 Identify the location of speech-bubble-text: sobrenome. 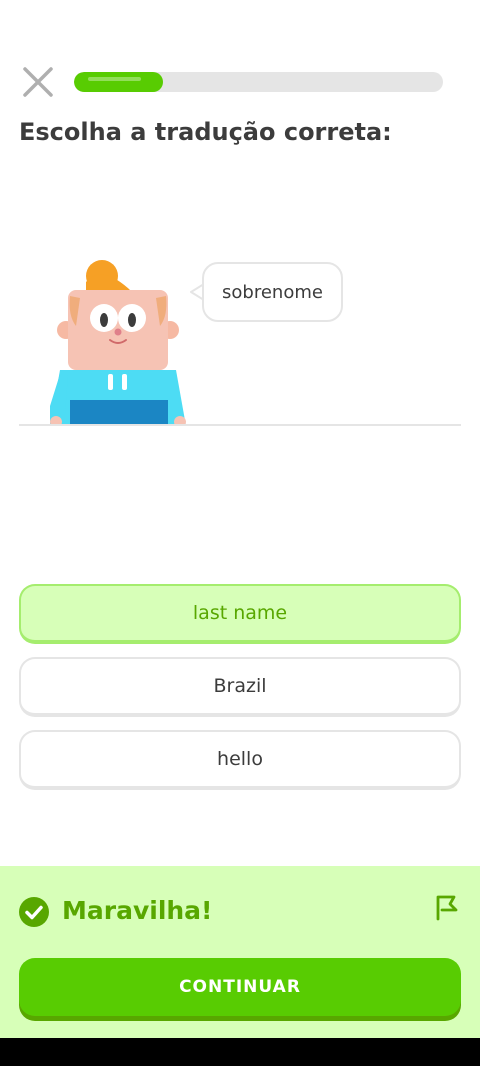
(272, 292).